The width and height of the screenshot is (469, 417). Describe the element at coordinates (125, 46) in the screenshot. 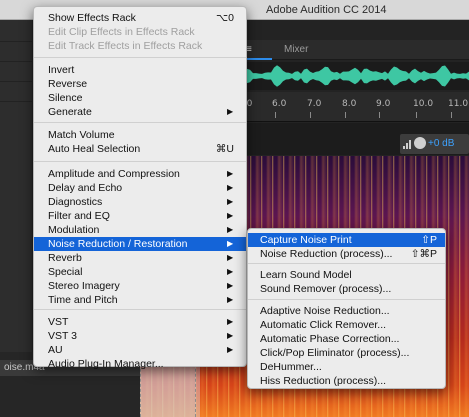

I see `menu-item-label: Edit Track Effects in Effects Rack` at that location.